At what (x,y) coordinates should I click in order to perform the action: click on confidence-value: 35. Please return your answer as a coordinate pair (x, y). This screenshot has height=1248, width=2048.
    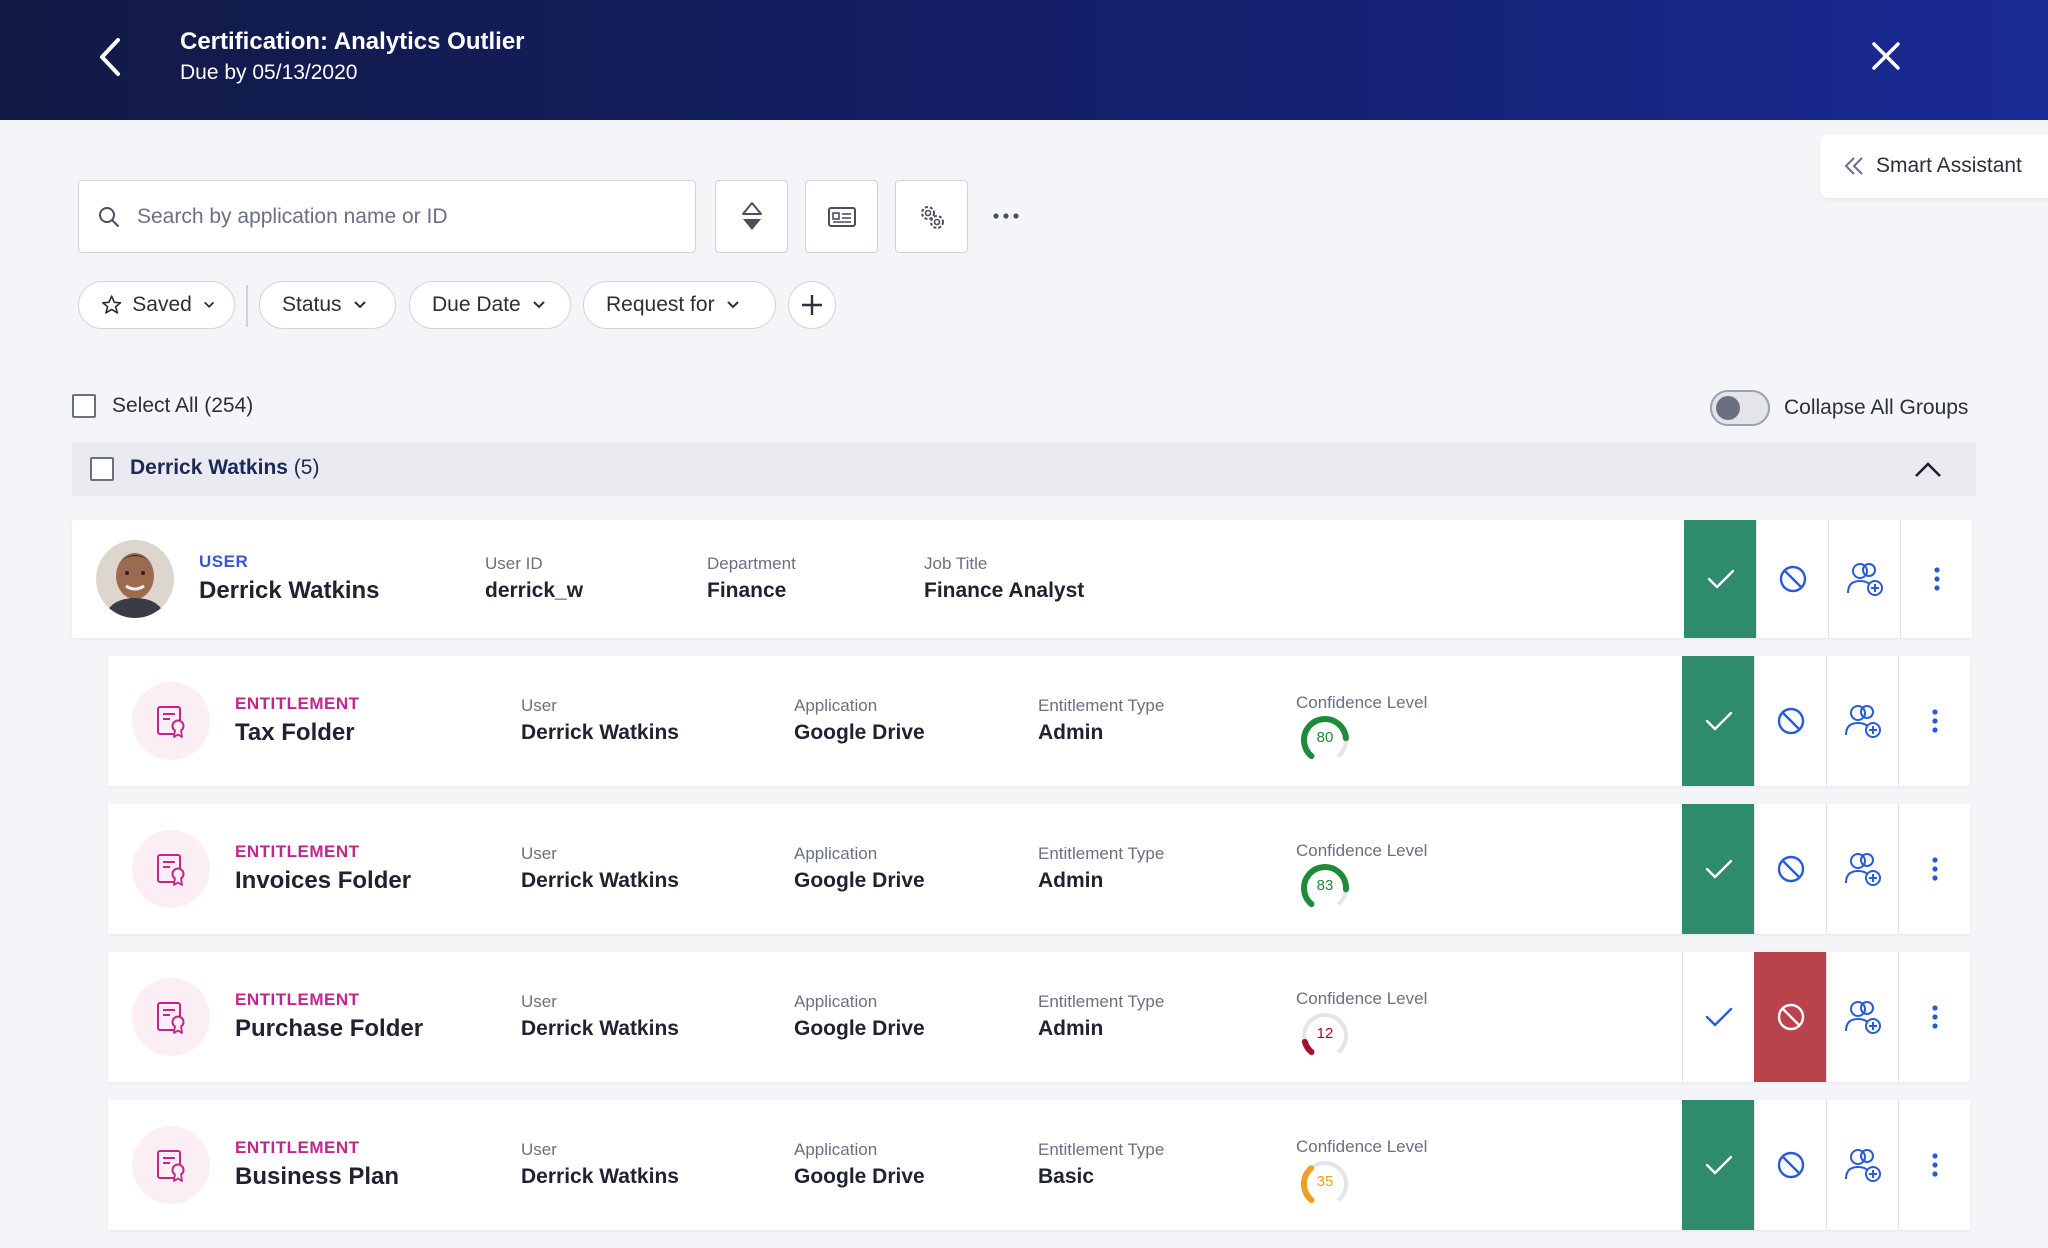
    Looking at the image, I should click on (1325, 1181).